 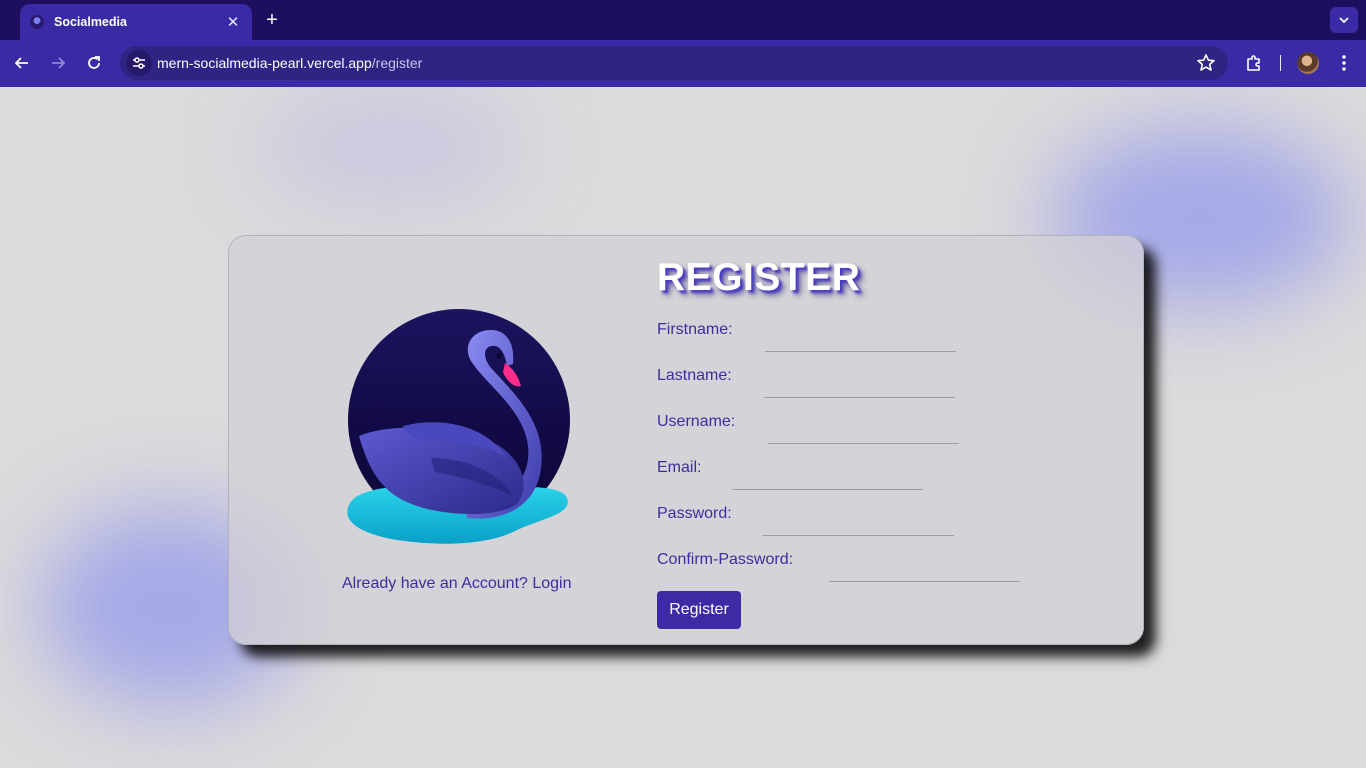 What do you see at coordinates (264, 63) in the screenshot?
I see `url-host: mern-socialmedia-pearl.vercel.app` at bounding box center [264, 63].